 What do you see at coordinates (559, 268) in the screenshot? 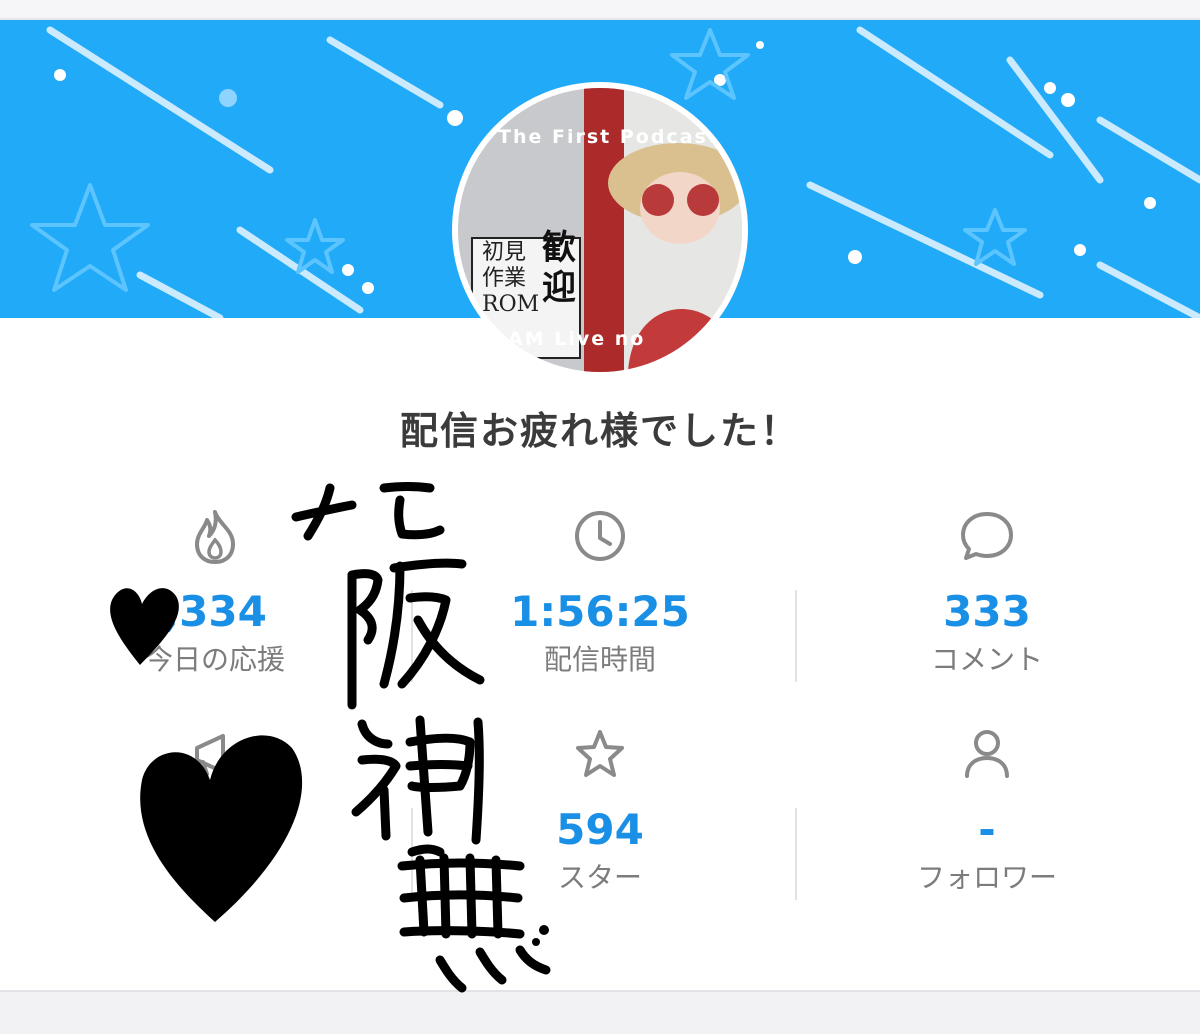
I see `avatar-big-text: 歓迎` at bounding box center [559, 268].